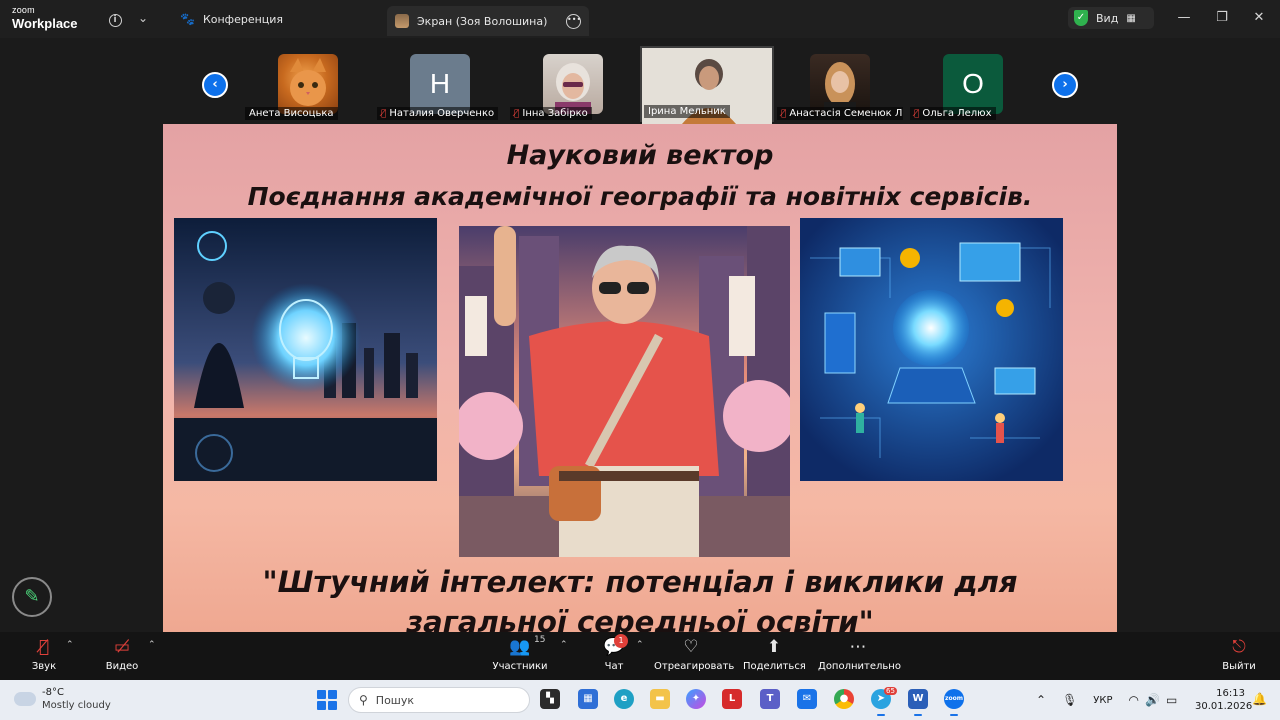 The height and width of the screenshot is (720, 1280). Describe the element at coordinates (70, 645) in the screenshot. I see `audio-options-caret: ⌃` at that location.